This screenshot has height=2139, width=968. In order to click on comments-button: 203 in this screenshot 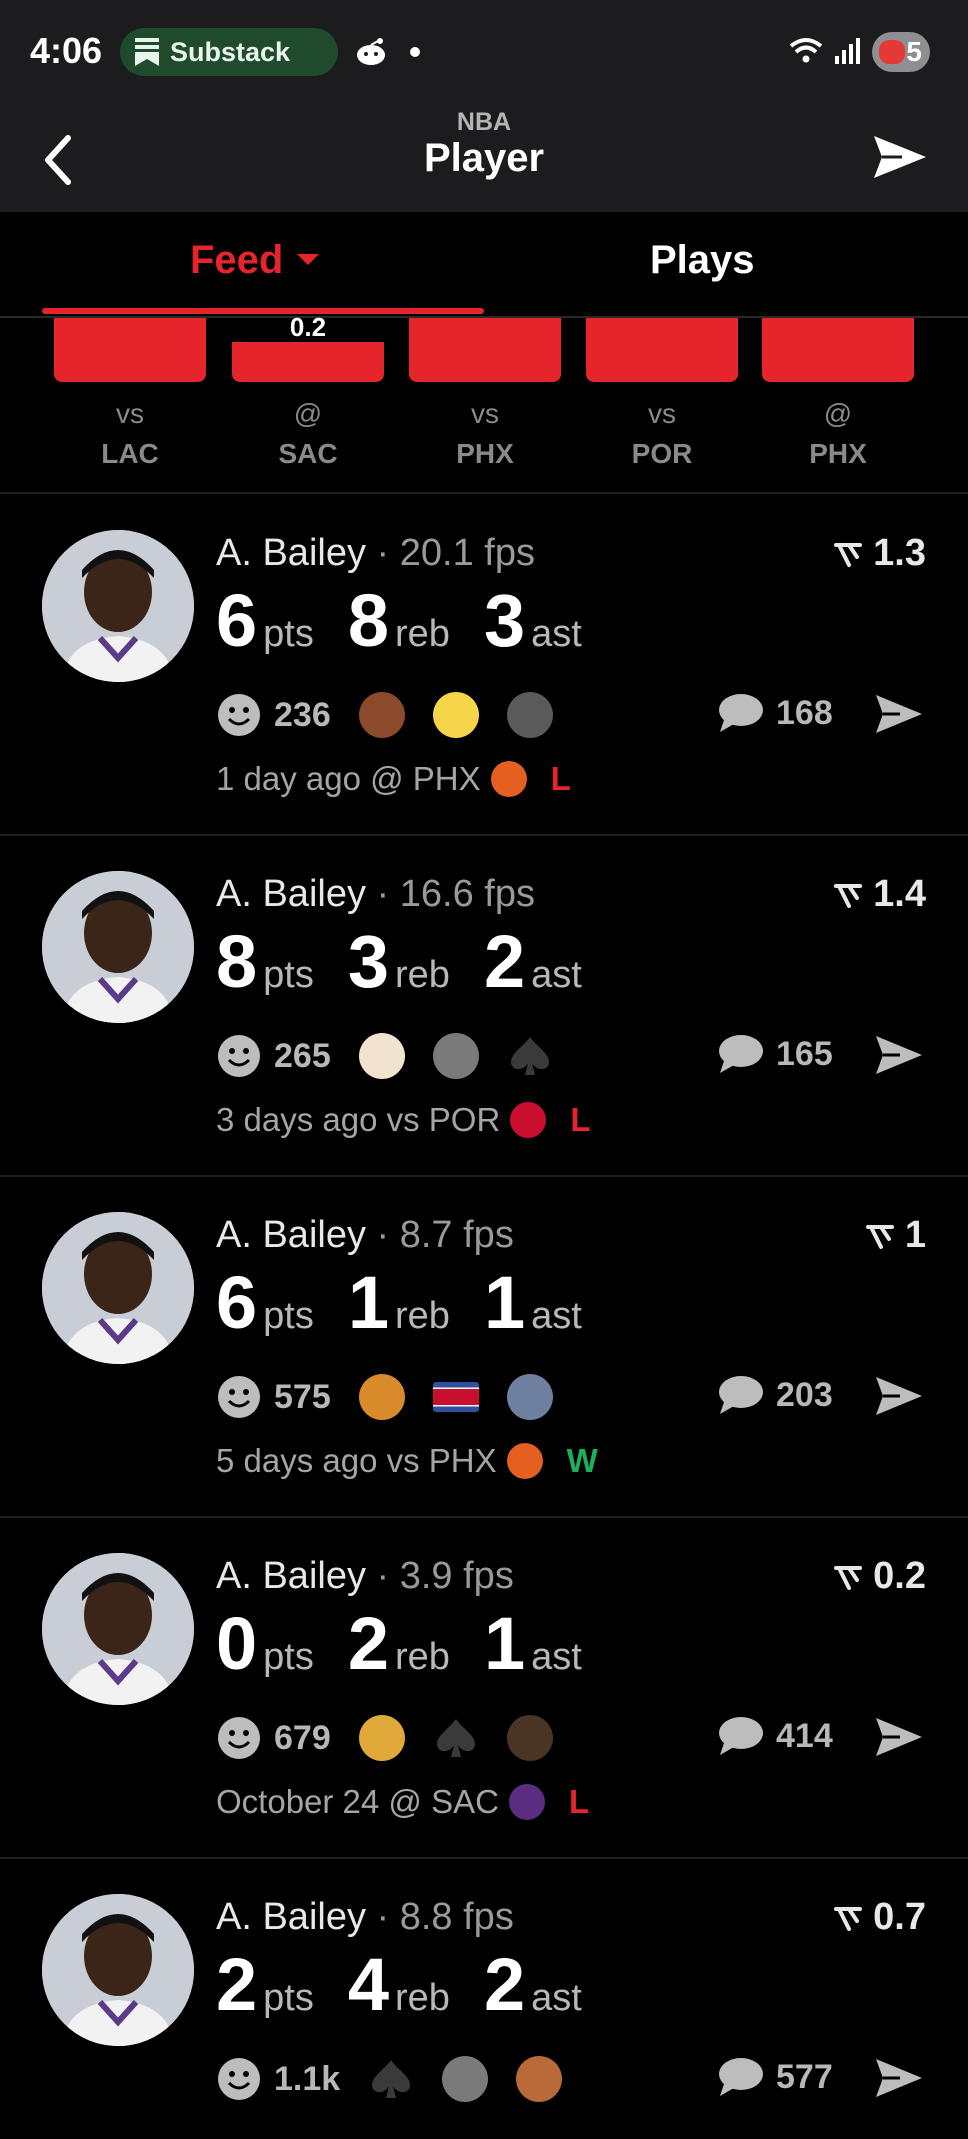, I will do `click(774, 1395)`.